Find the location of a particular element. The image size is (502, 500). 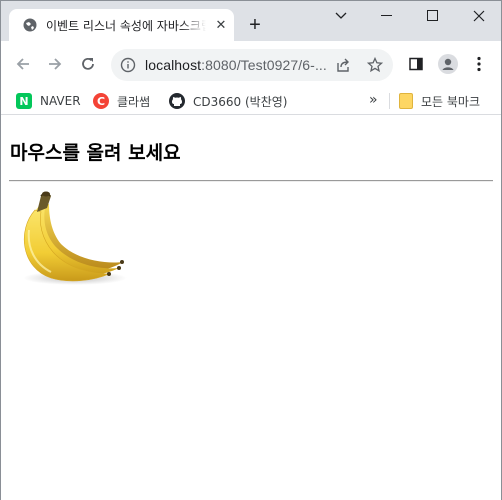

info-icon is located at coordinates (128, 65).